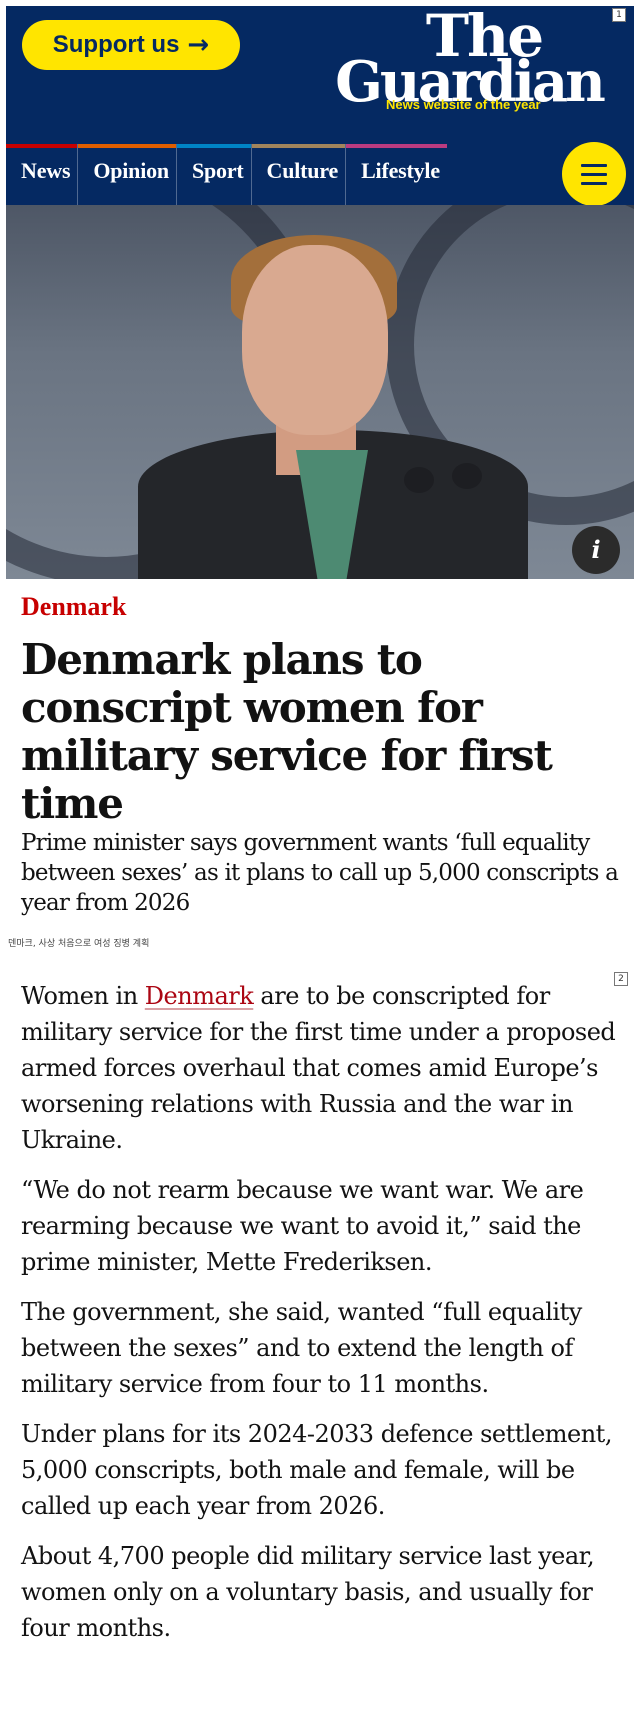 This screenshot has width=640, height=1716. I want to click on info-icon: i, so click(596, 550).